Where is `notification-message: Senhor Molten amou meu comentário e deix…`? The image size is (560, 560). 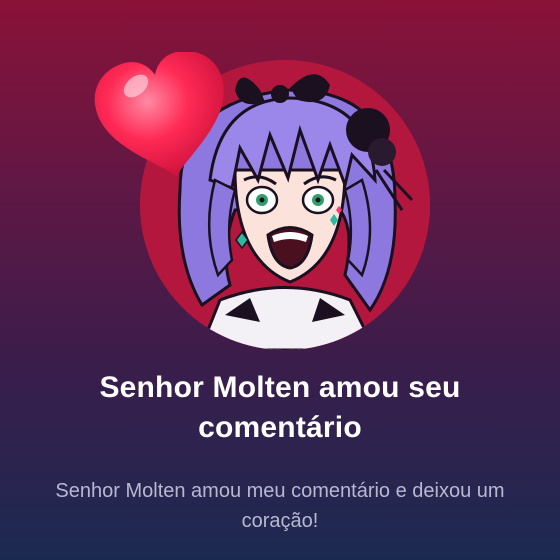
notification-message: Senhor Molten amou meu comentário e deix… is located at coordinates (280, 506).